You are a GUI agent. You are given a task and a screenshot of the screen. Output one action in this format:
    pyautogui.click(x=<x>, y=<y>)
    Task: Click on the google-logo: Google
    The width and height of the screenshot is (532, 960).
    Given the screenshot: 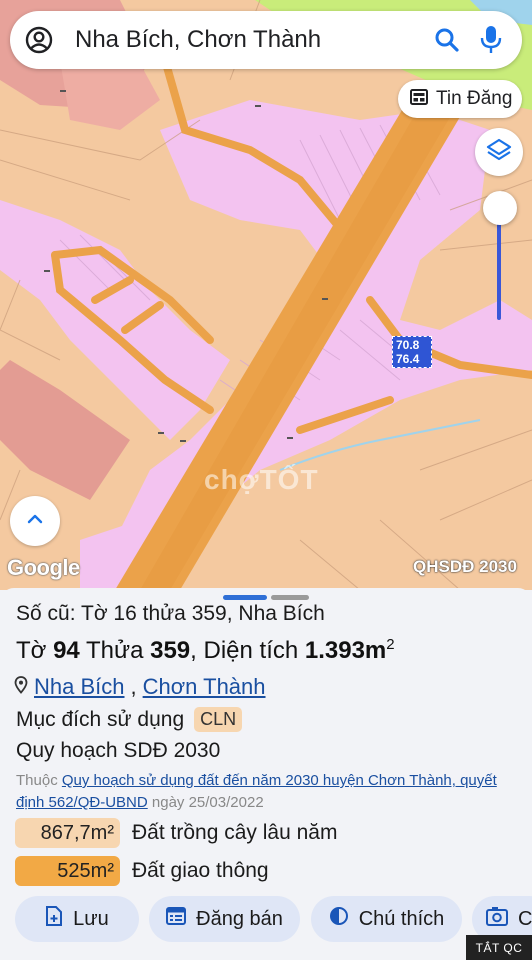 What is the action you would take?
    pyautogui.click(x=43, y=567)
    